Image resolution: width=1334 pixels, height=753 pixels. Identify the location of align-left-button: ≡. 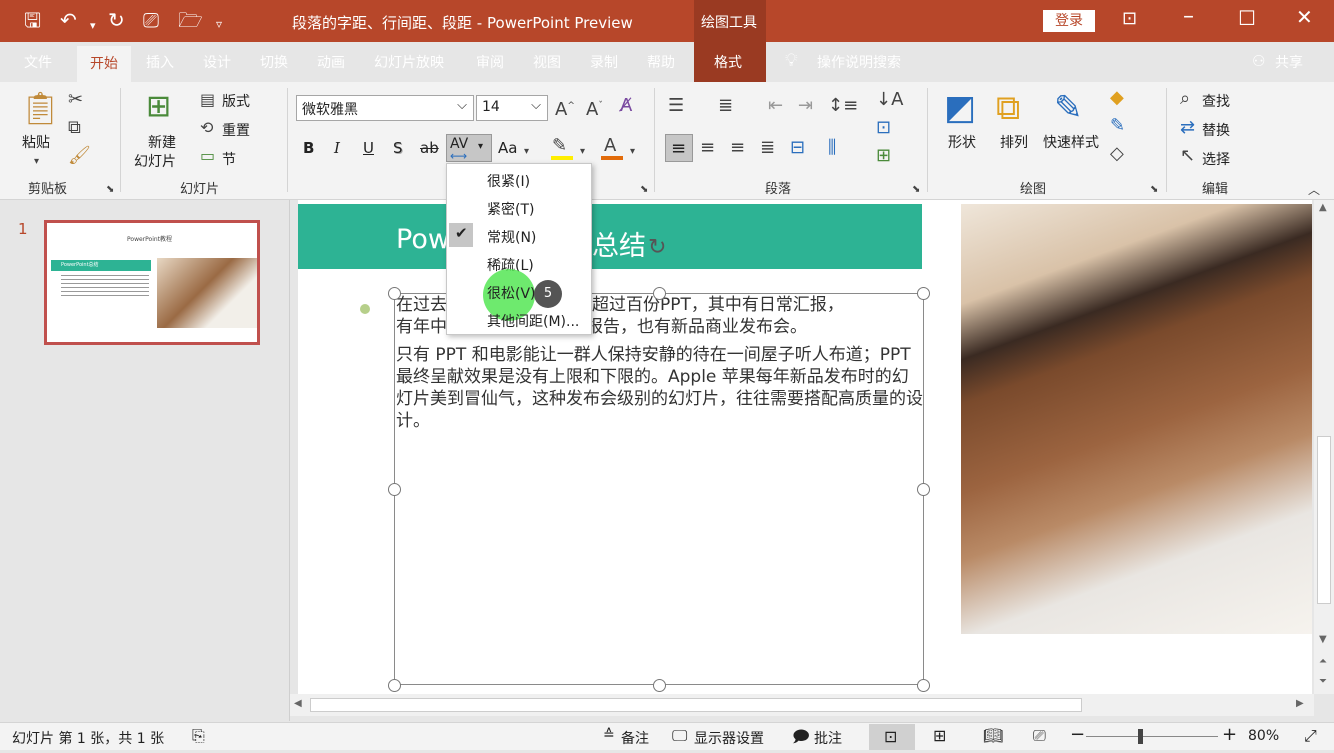
(679, 148).